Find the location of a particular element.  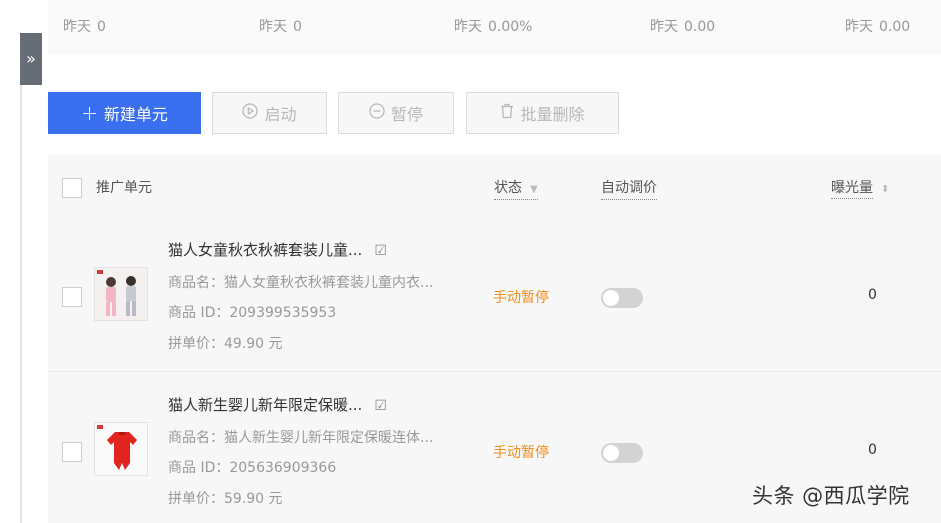

product-id: 商品 ID：209399535953 is located at coordinates (252, 313).